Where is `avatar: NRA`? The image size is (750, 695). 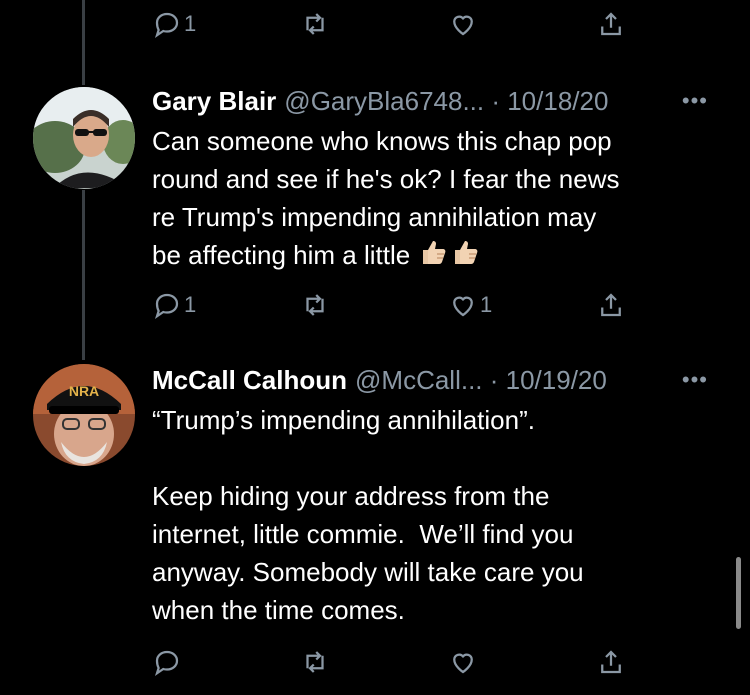
avatar: NRA is located at coordinates (84, 415).